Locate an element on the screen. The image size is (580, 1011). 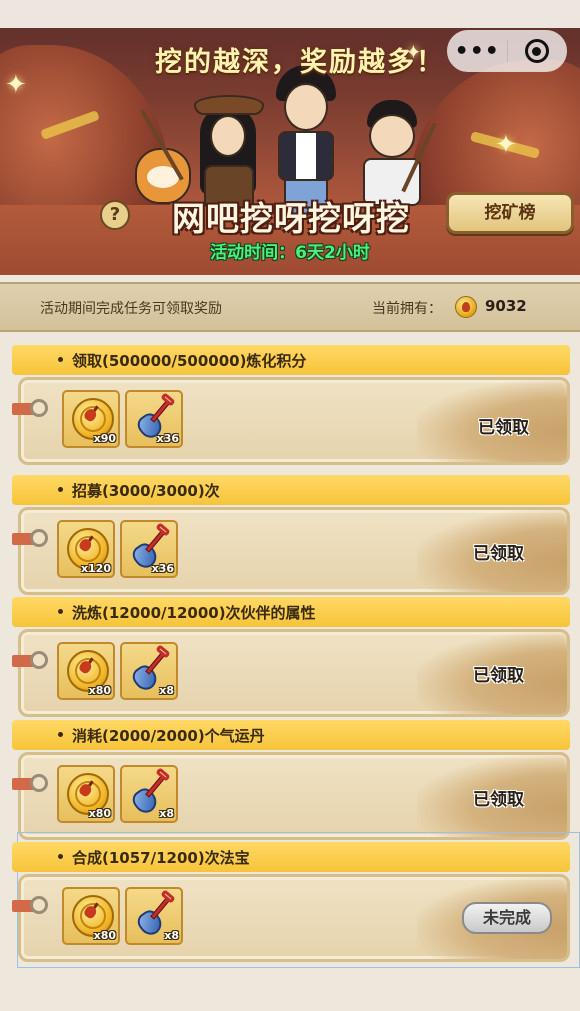
task-row: 合成(1057/1200)次法宝 x80 x8 未完成 is located at coordinates (290, 904).